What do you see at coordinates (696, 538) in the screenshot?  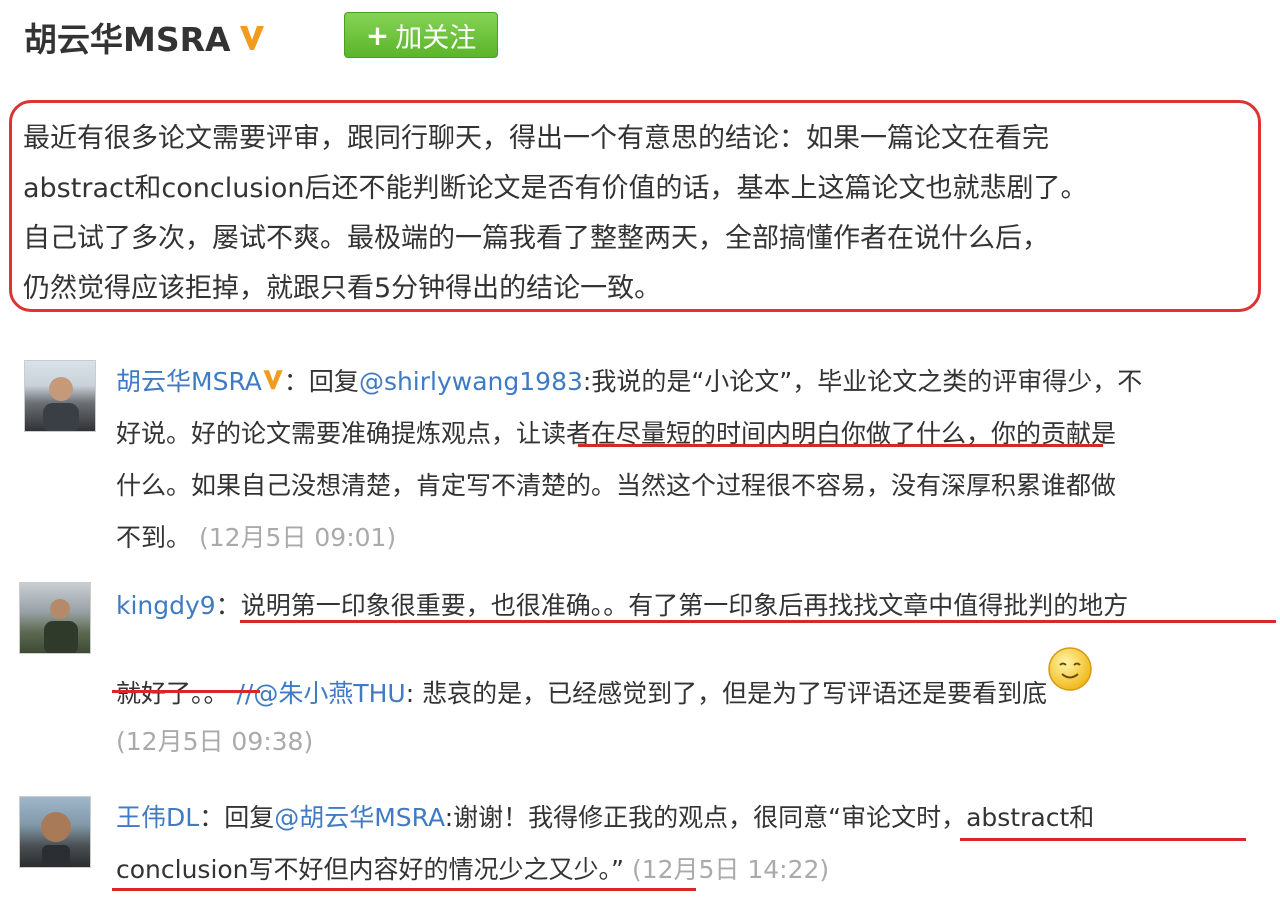 I see `comment-line: 不到。 (12月5日 09:01)` at bounding box center [696, 538].